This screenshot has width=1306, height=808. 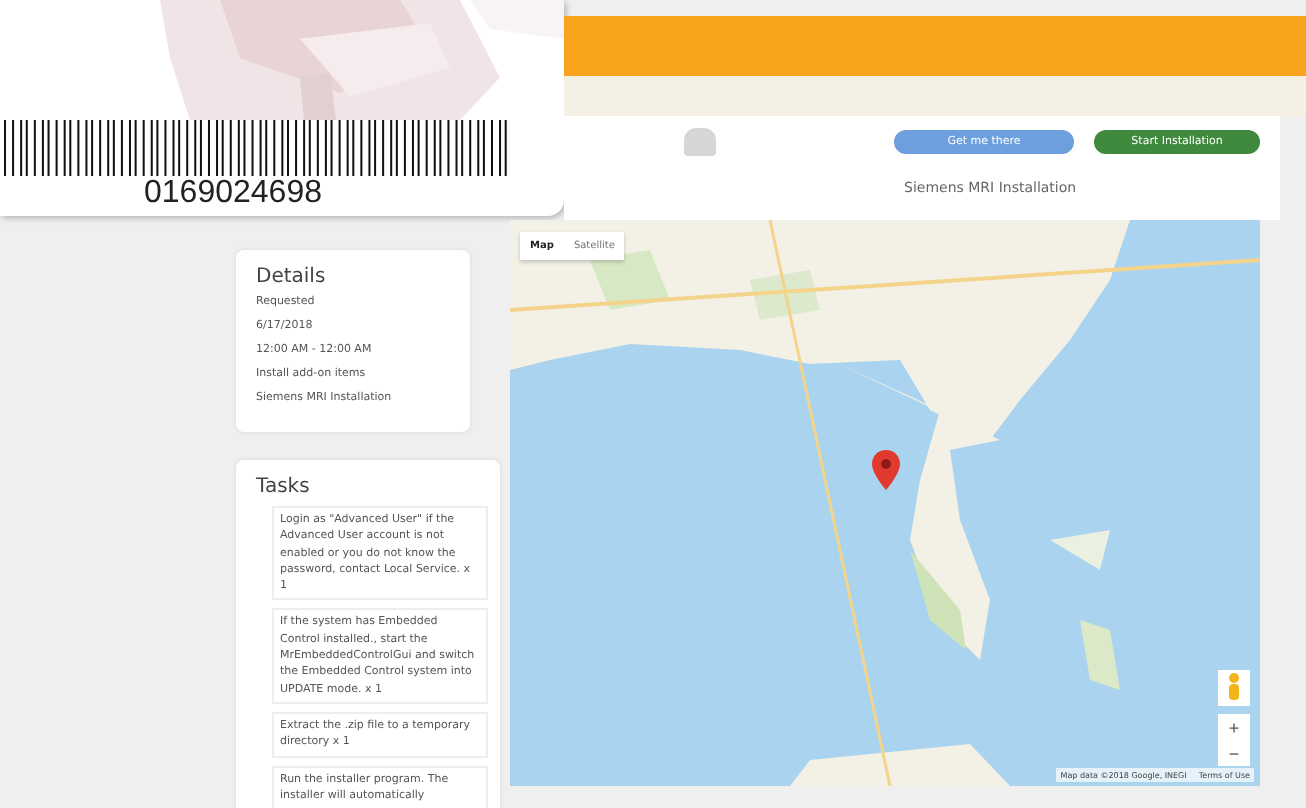 What do you see at coordinates (700, 142) in the screenshot?
I see `avatar-icon` at bounding box center [700, 142].